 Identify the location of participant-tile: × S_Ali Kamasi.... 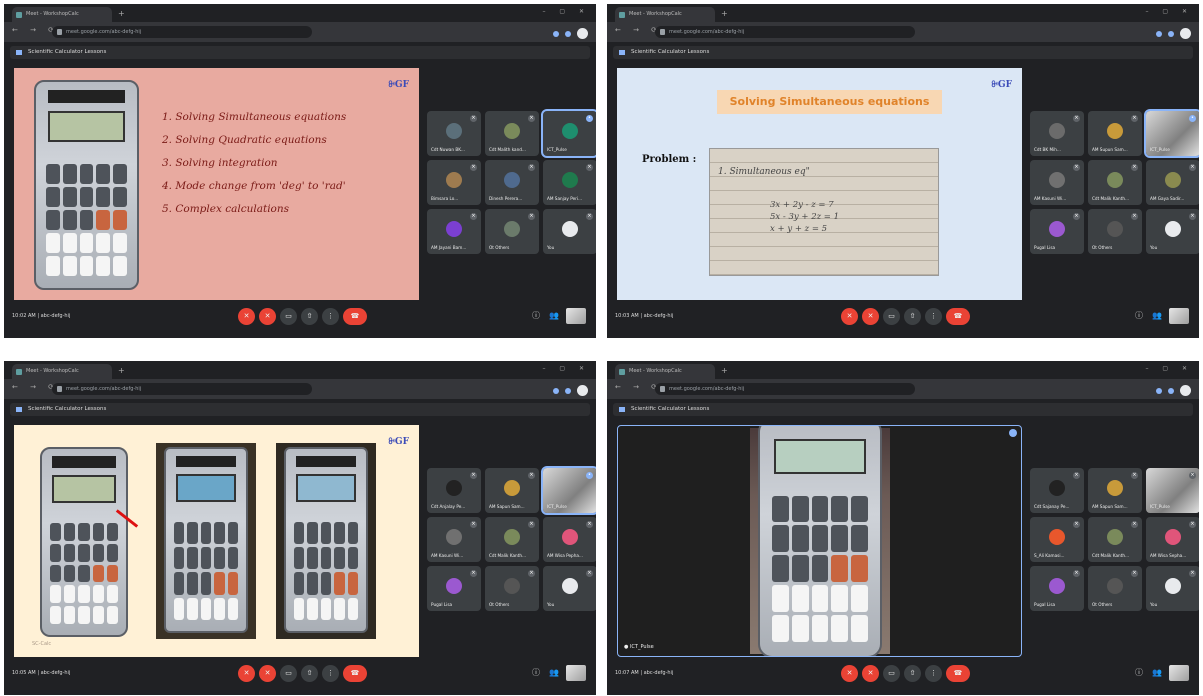
(1057, 539).